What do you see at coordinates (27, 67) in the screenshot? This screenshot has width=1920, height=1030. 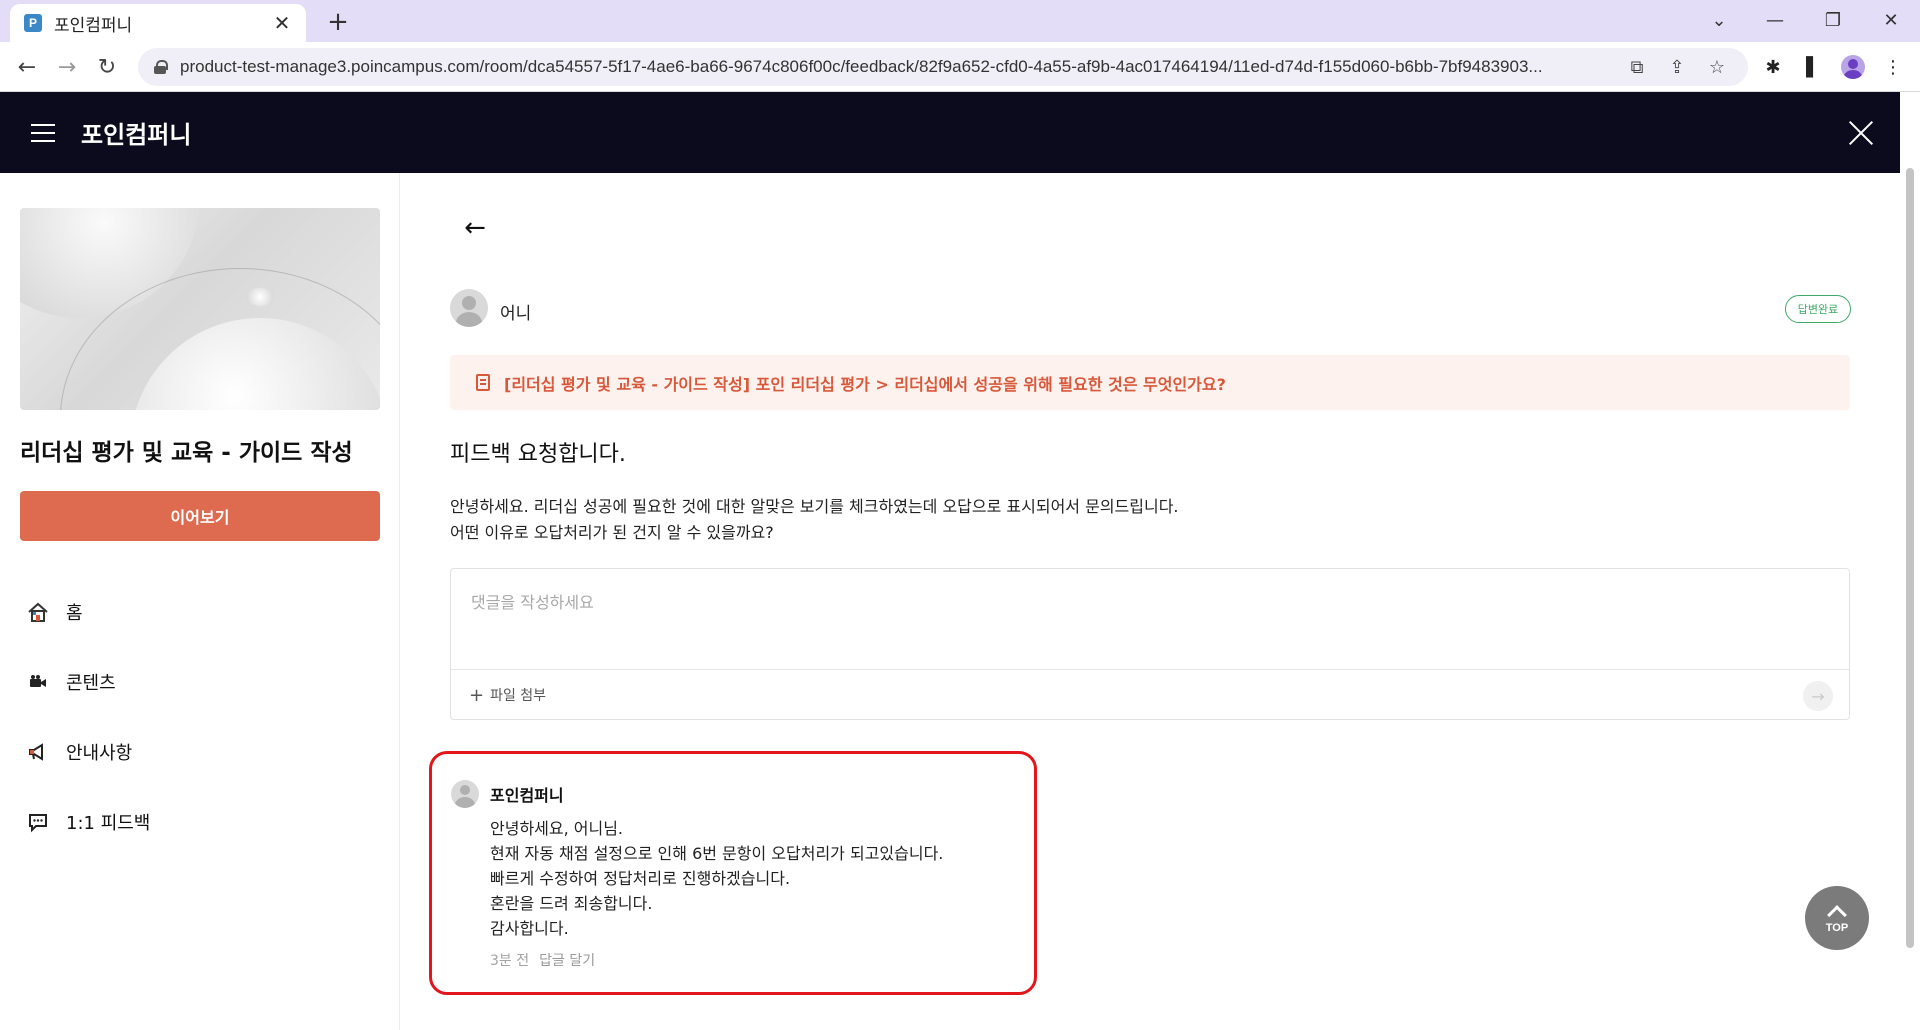 I see `back-icon: ←` at bounding box center [27, 67].